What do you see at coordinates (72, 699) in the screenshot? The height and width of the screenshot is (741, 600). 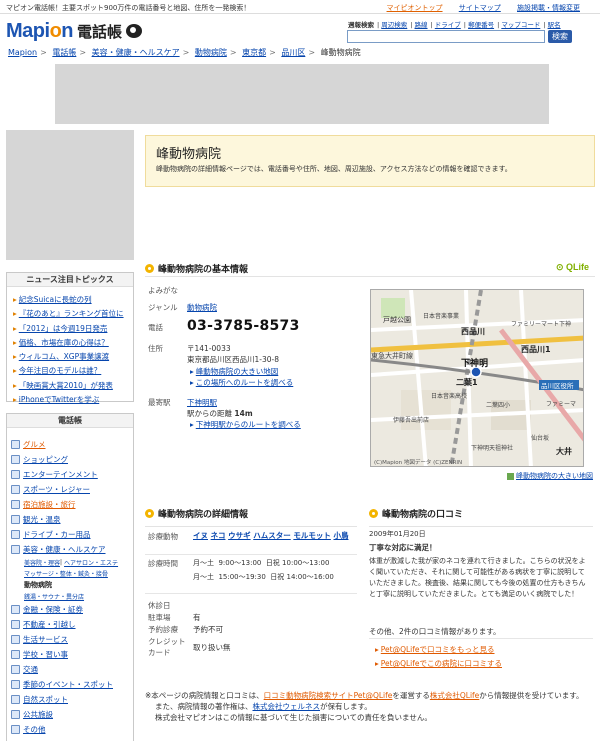 I see `category-item: 自然スポット` at bounding box center [72, 699].